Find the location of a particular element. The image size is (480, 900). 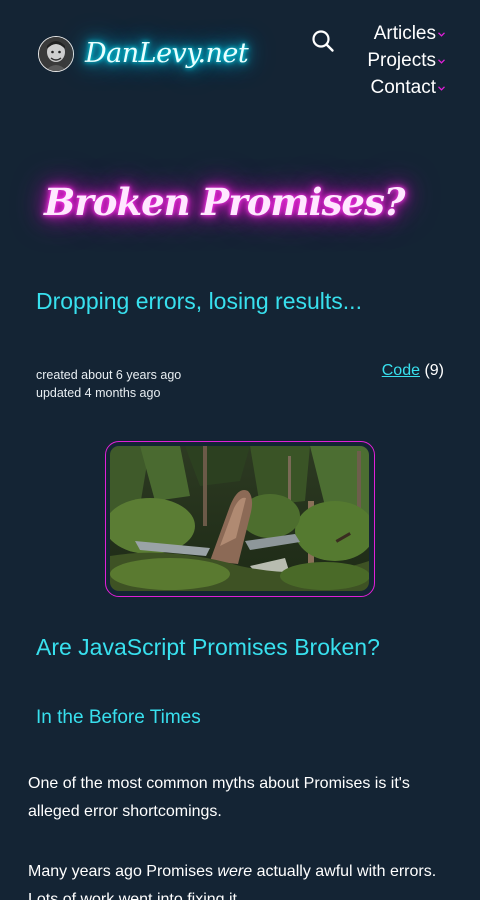

nav-item-articles: Articles is located at coordinates (400, 33).